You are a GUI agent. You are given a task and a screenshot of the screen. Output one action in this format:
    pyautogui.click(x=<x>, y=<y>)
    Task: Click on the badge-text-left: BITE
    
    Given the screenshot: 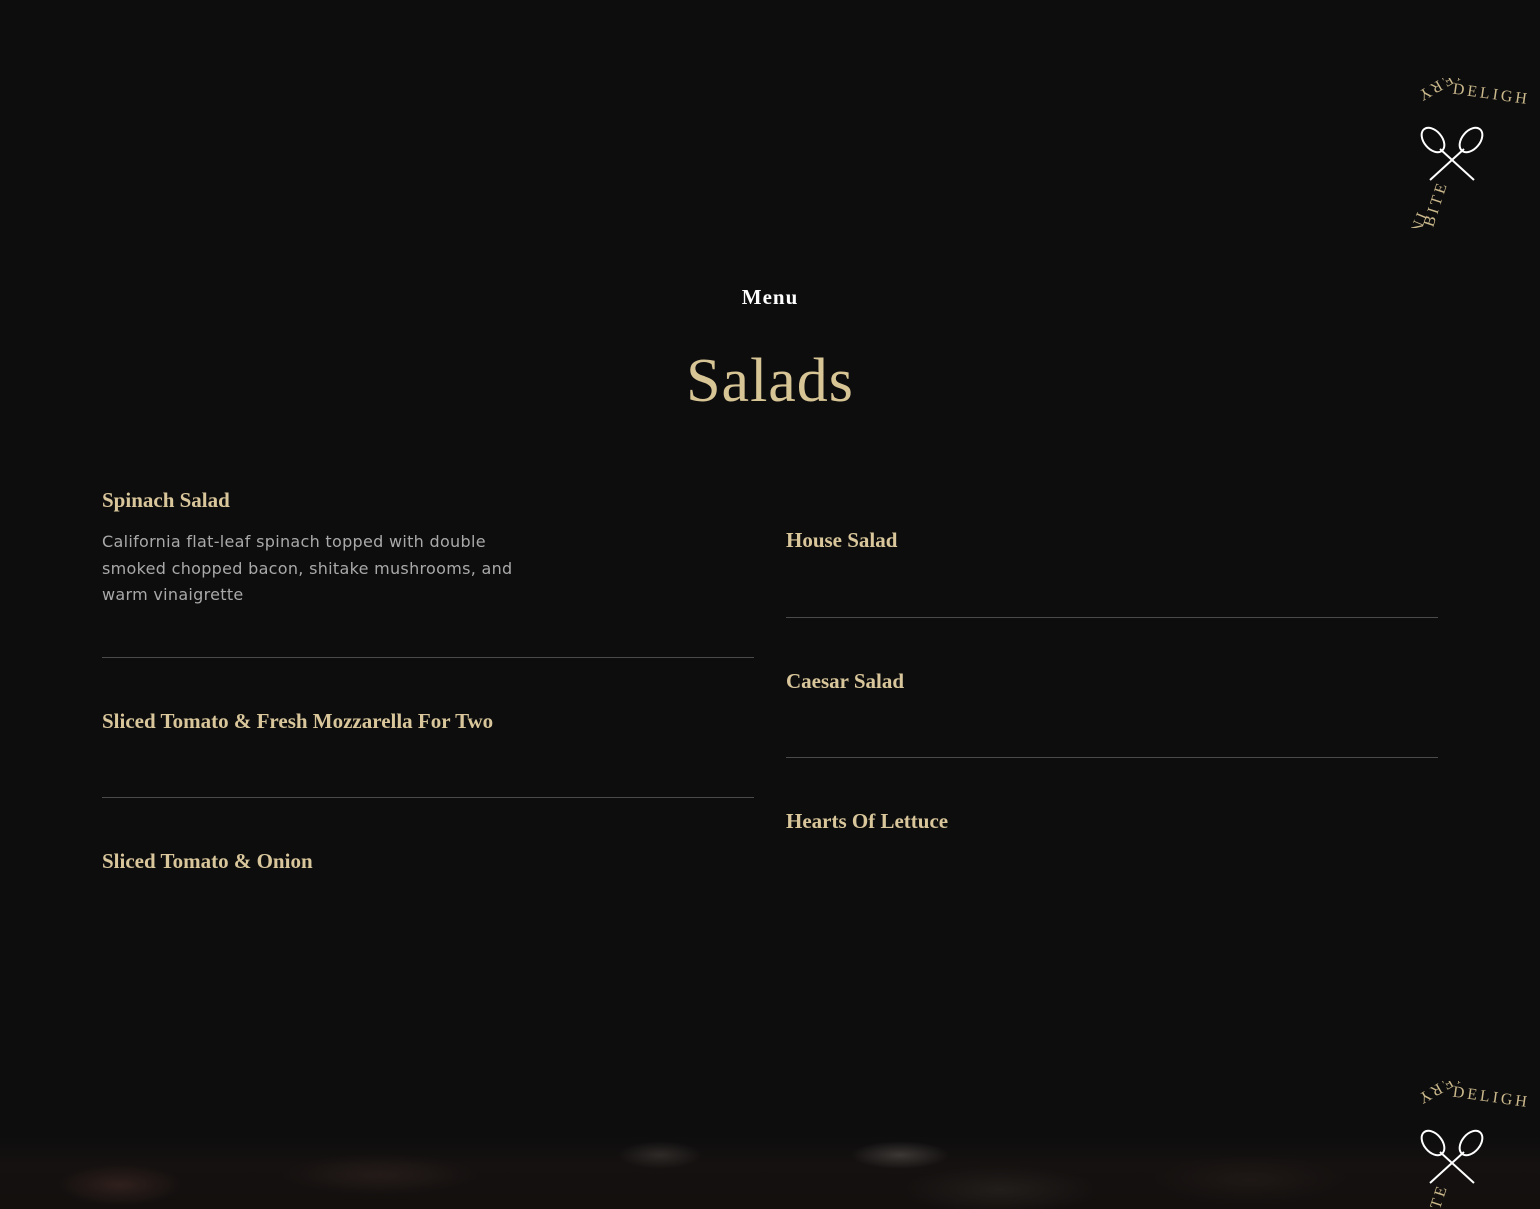 What is the action you would take?
    pyautogui.click(x=1436, y=1195)
    